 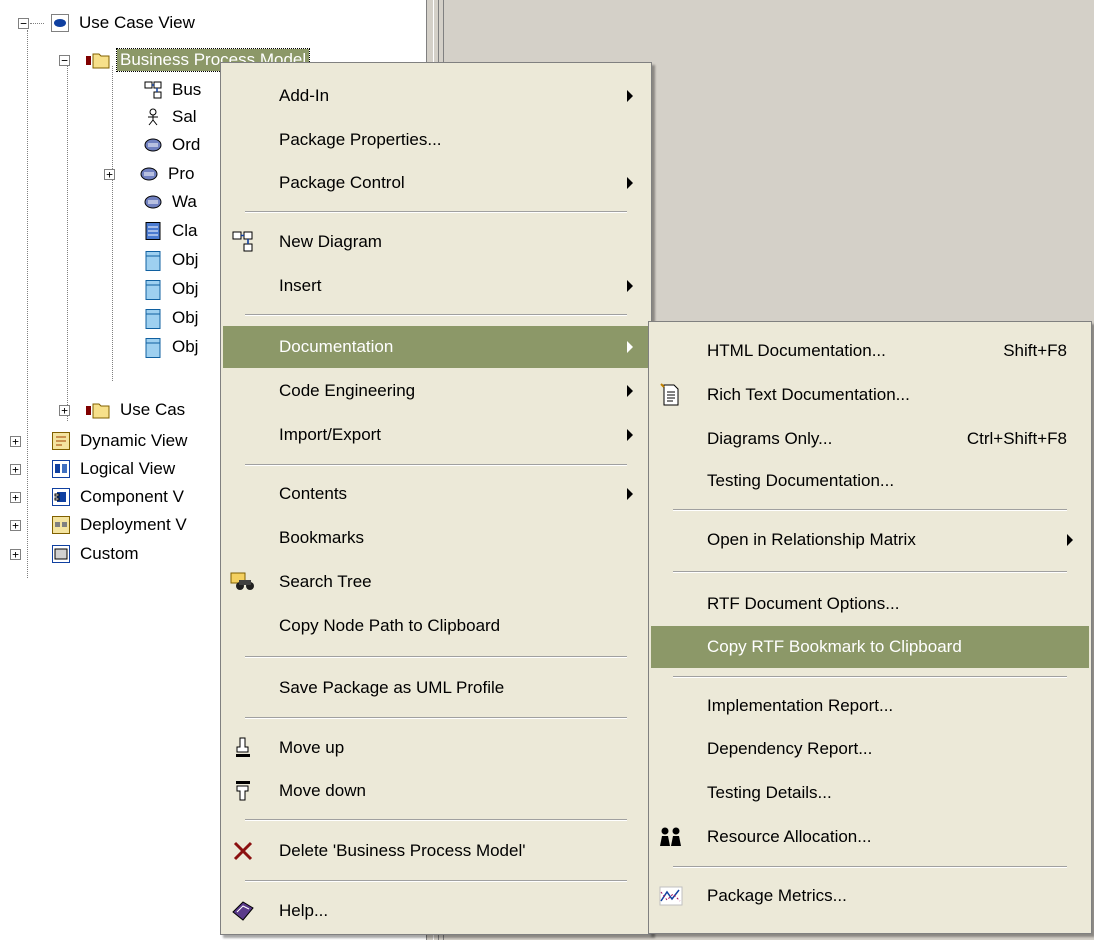 What do you see at coordinates (436, 347) in the screenshot?
I see `menu-item-documentation: Documentation` at bounding box center [436, 347].